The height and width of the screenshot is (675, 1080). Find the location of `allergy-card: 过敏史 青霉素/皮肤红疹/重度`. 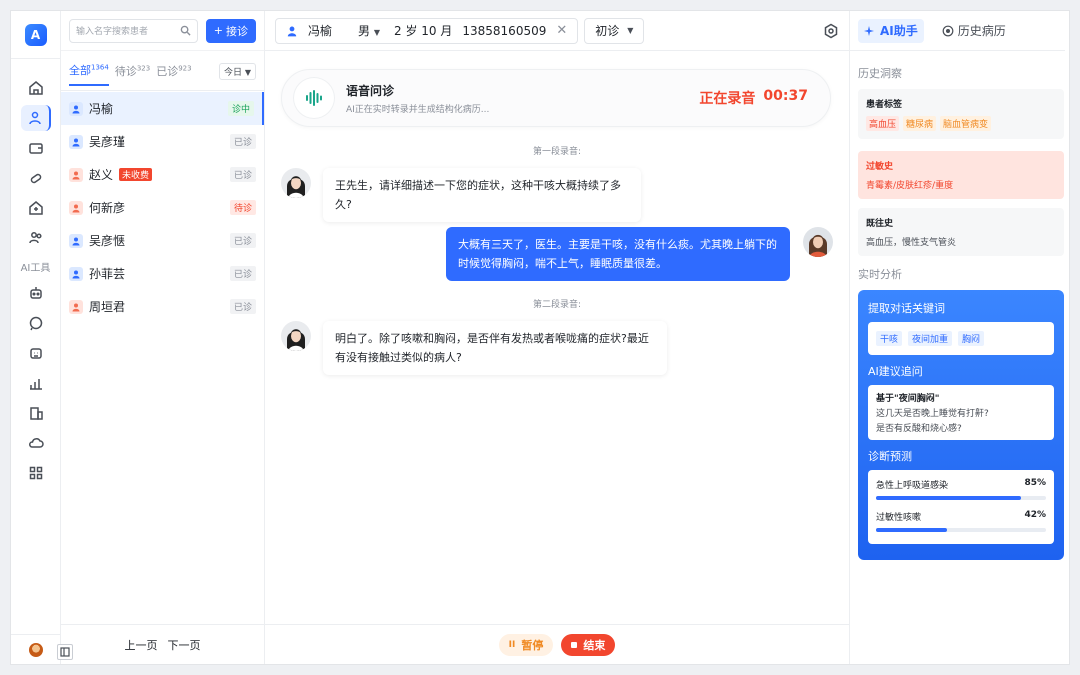

allergy-card: 过敏史 青霉素/皮肤红疹/重度 is located at coordinates (961, 175).